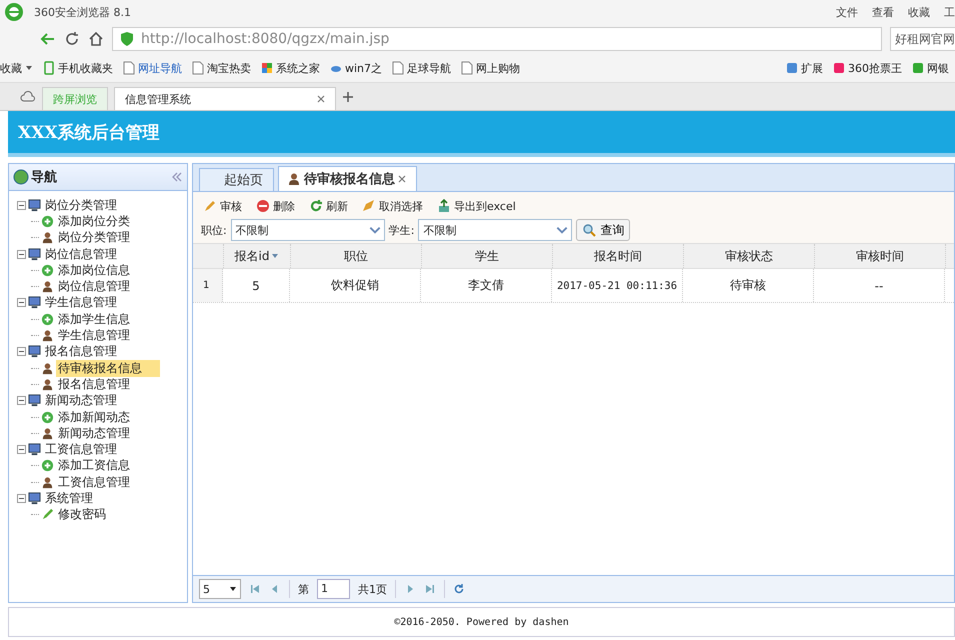 The height and width of the screenshot is (640, 955). I want to click on toolbar-button: 导出到excel, so click(476, 206).